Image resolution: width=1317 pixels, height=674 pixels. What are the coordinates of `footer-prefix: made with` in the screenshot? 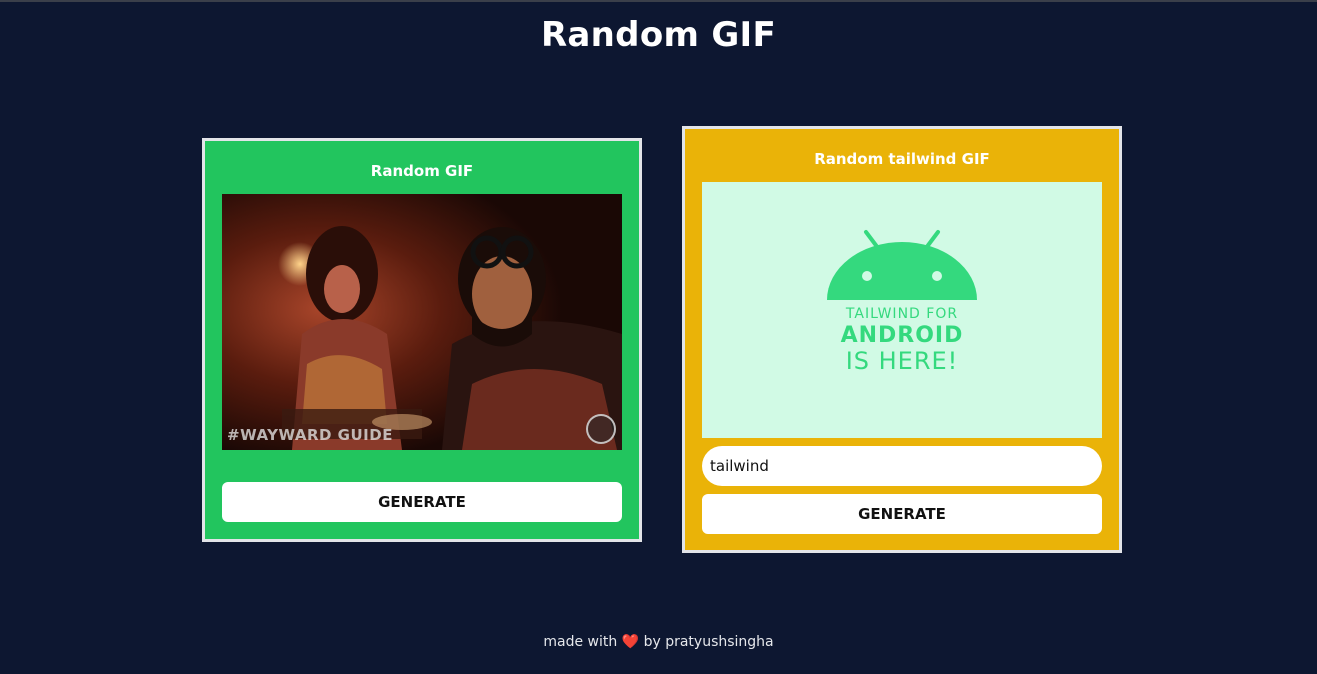 It's located at (580, 642).